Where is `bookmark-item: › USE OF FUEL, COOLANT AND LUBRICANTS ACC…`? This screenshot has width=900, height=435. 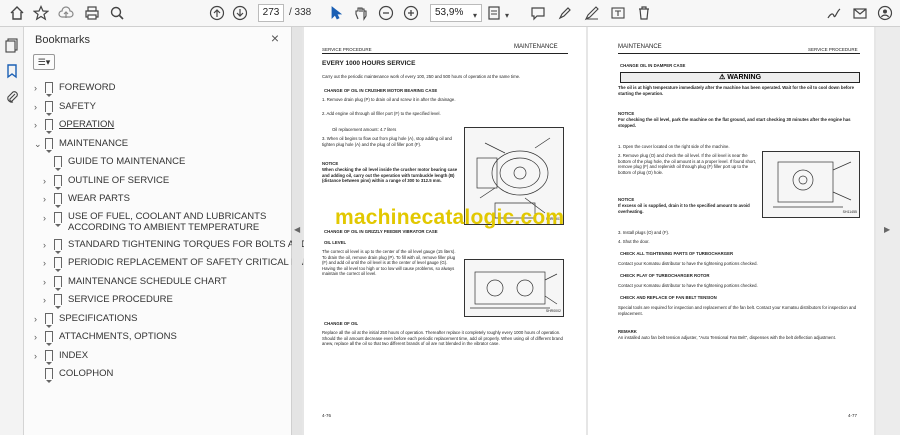
bookmark-item: › USE OF FUEL, COOLANT AND LUBRICANTS ACC… is located at coordinates (157, 223).